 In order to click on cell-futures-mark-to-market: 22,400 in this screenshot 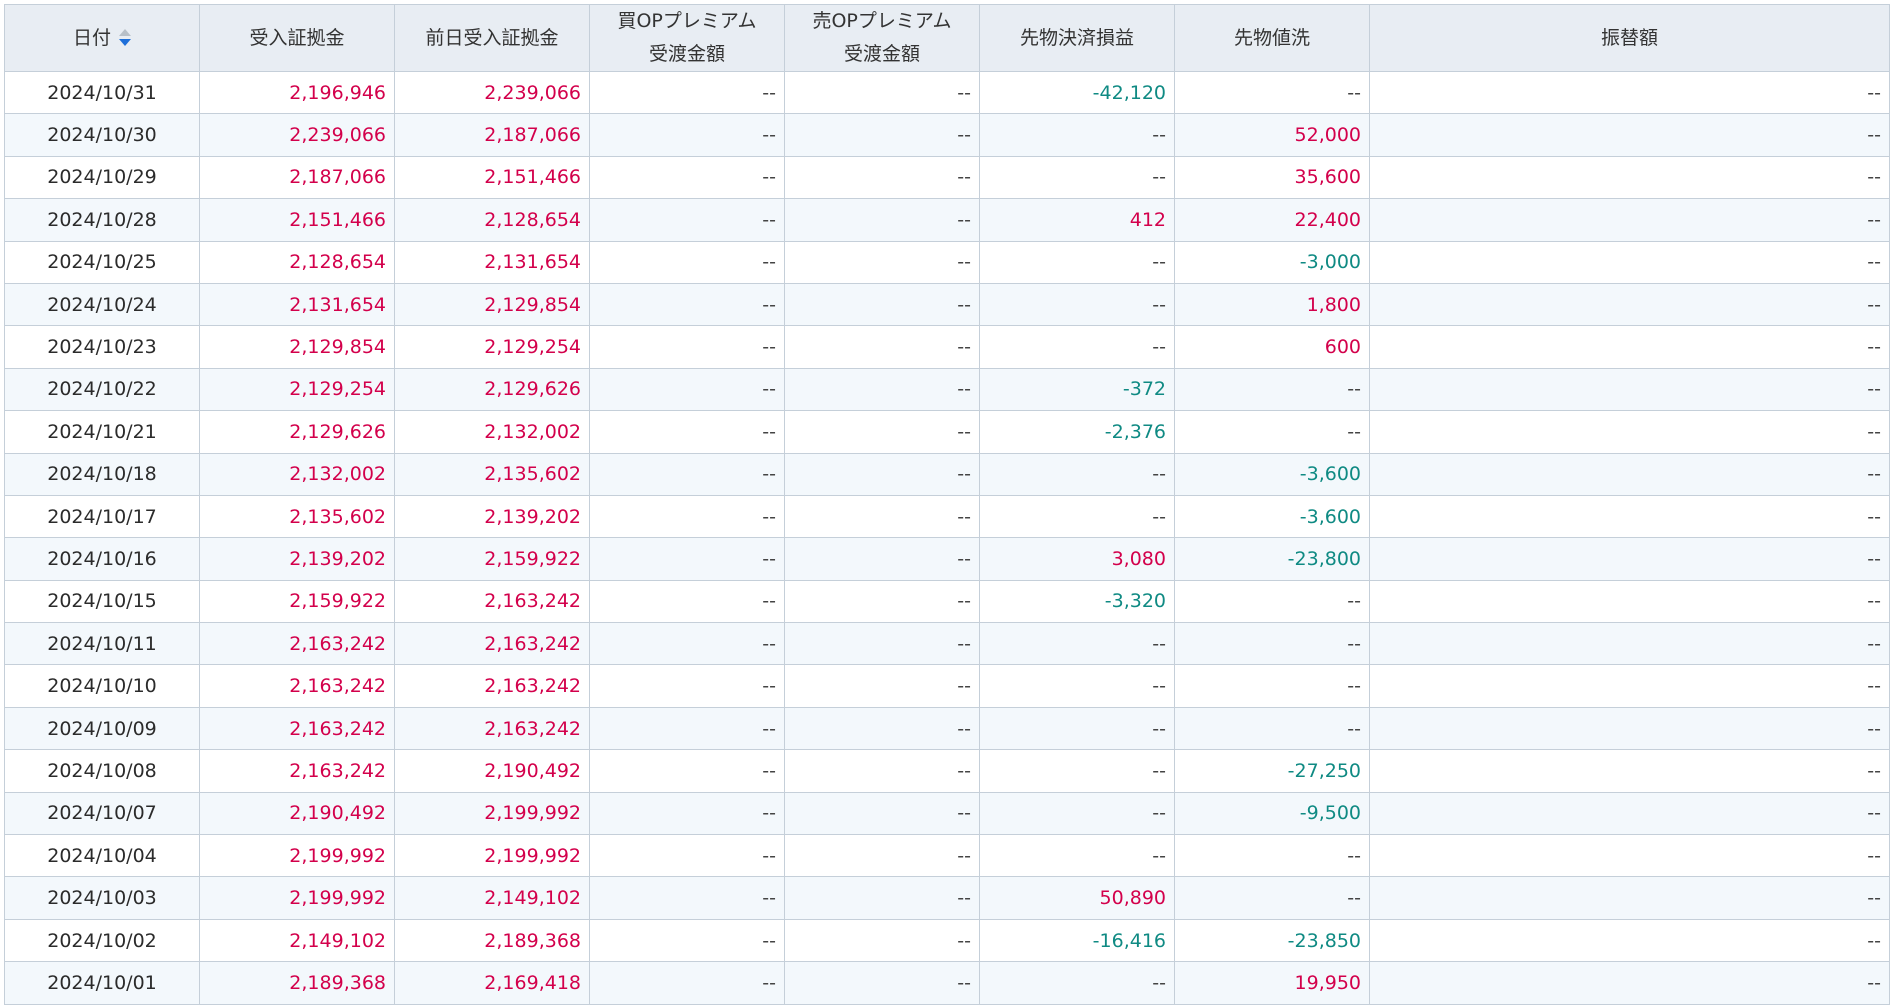, I will do `click(1272, 220)`.